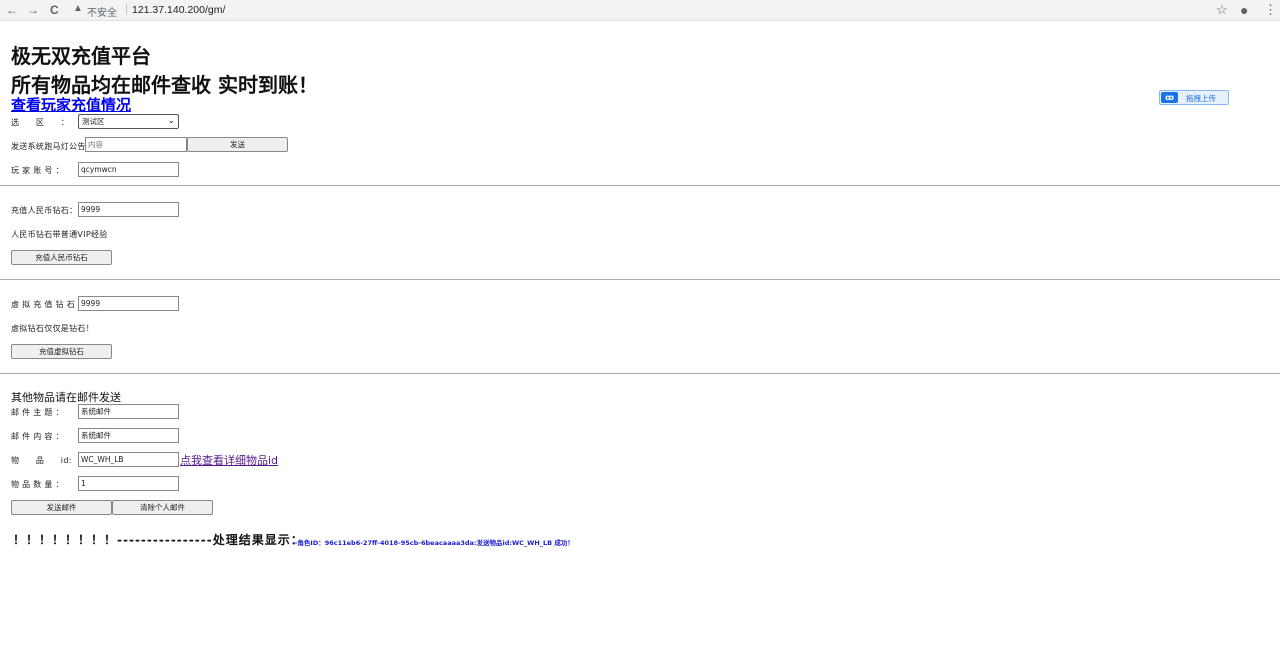 This screenshot has height=670, width=1280. I want to click on menu-icon: ⋮, so click(1270, 10).